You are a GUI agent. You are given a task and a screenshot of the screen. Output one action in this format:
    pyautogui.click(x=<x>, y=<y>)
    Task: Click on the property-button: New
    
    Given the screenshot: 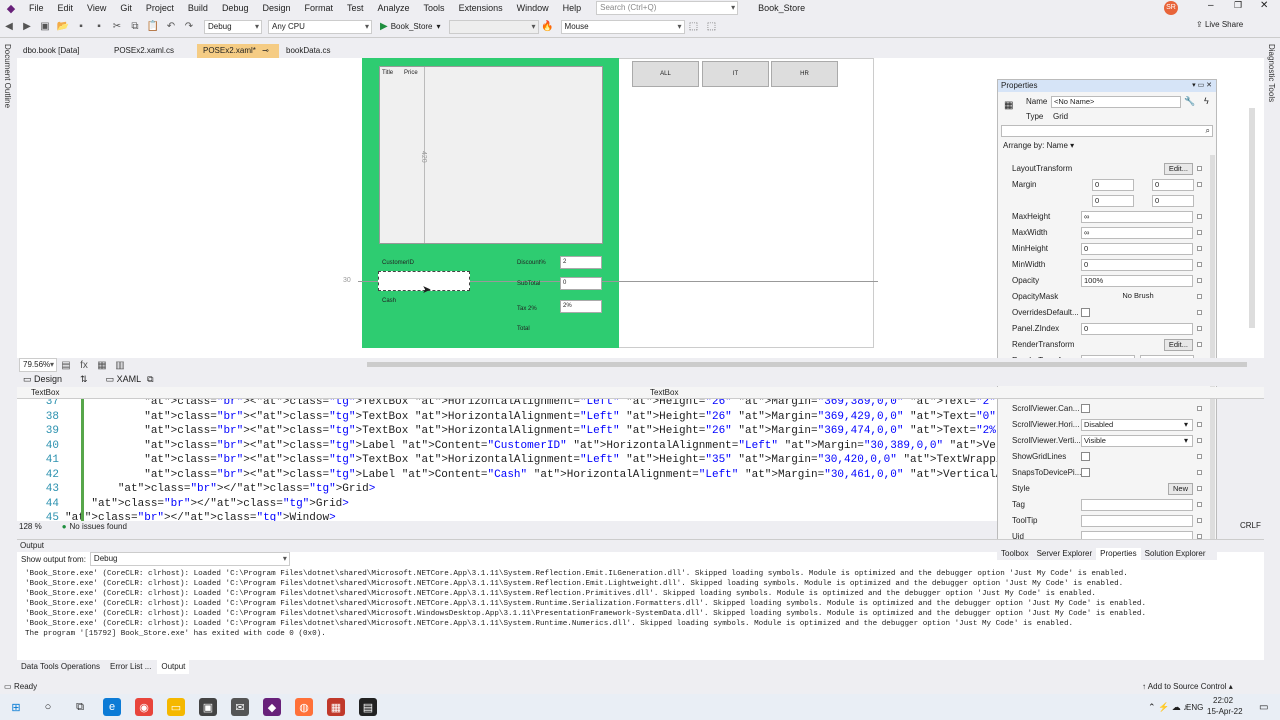 What is the action you would take?
    pyautogui.click(x=1180, y=489)
    